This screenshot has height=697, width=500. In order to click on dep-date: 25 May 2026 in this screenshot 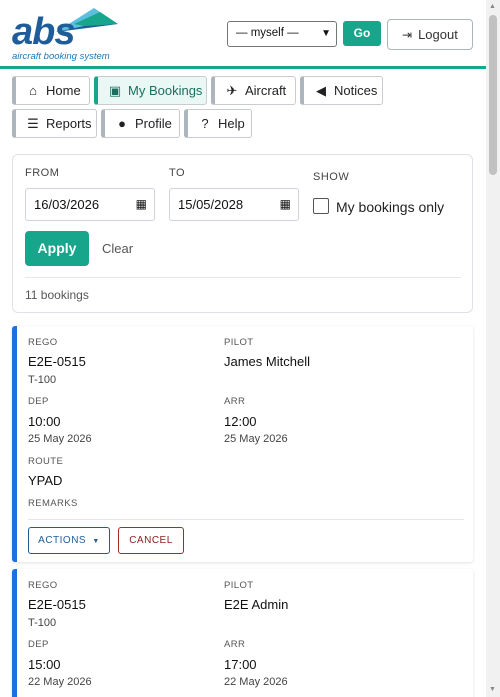, I will do `click(60, 439)`.